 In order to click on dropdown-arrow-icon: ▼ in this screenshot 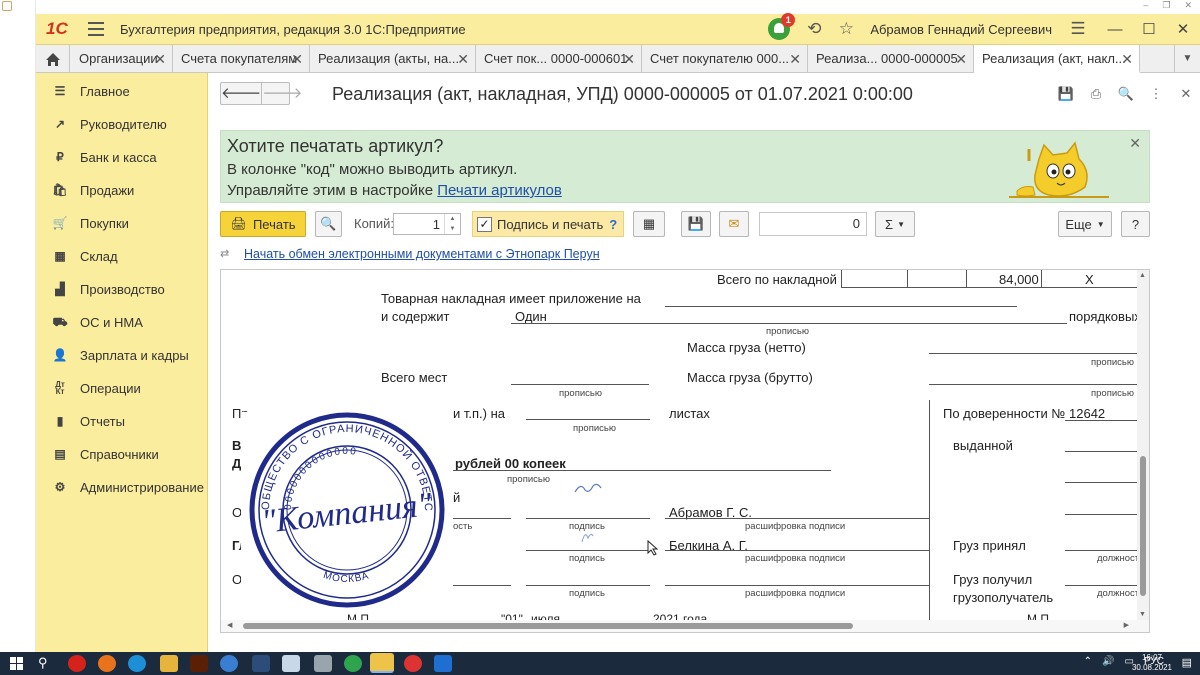, I will do `click(1100, 224)`.